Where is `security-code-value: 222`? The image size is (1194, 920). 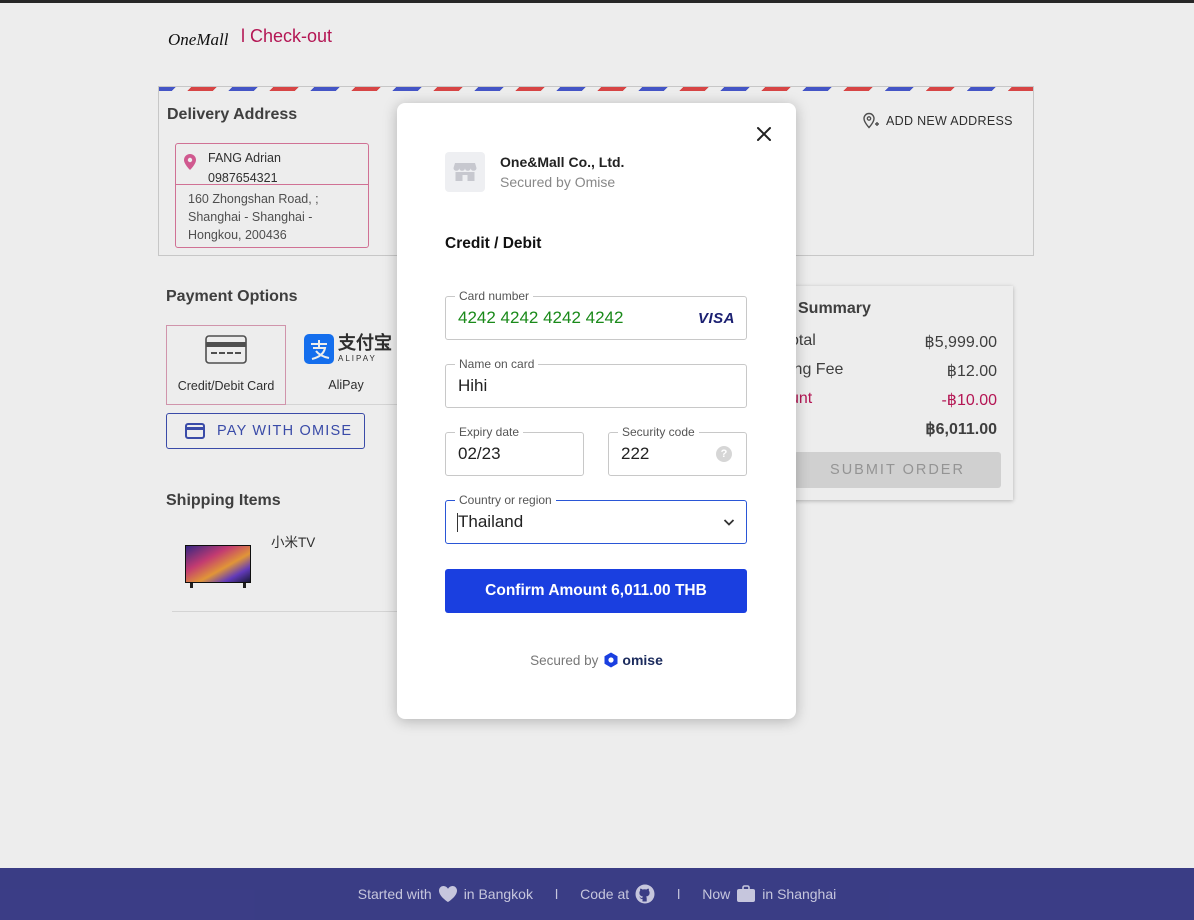
security-code-value: 222 is located at coordinates (635, 453).